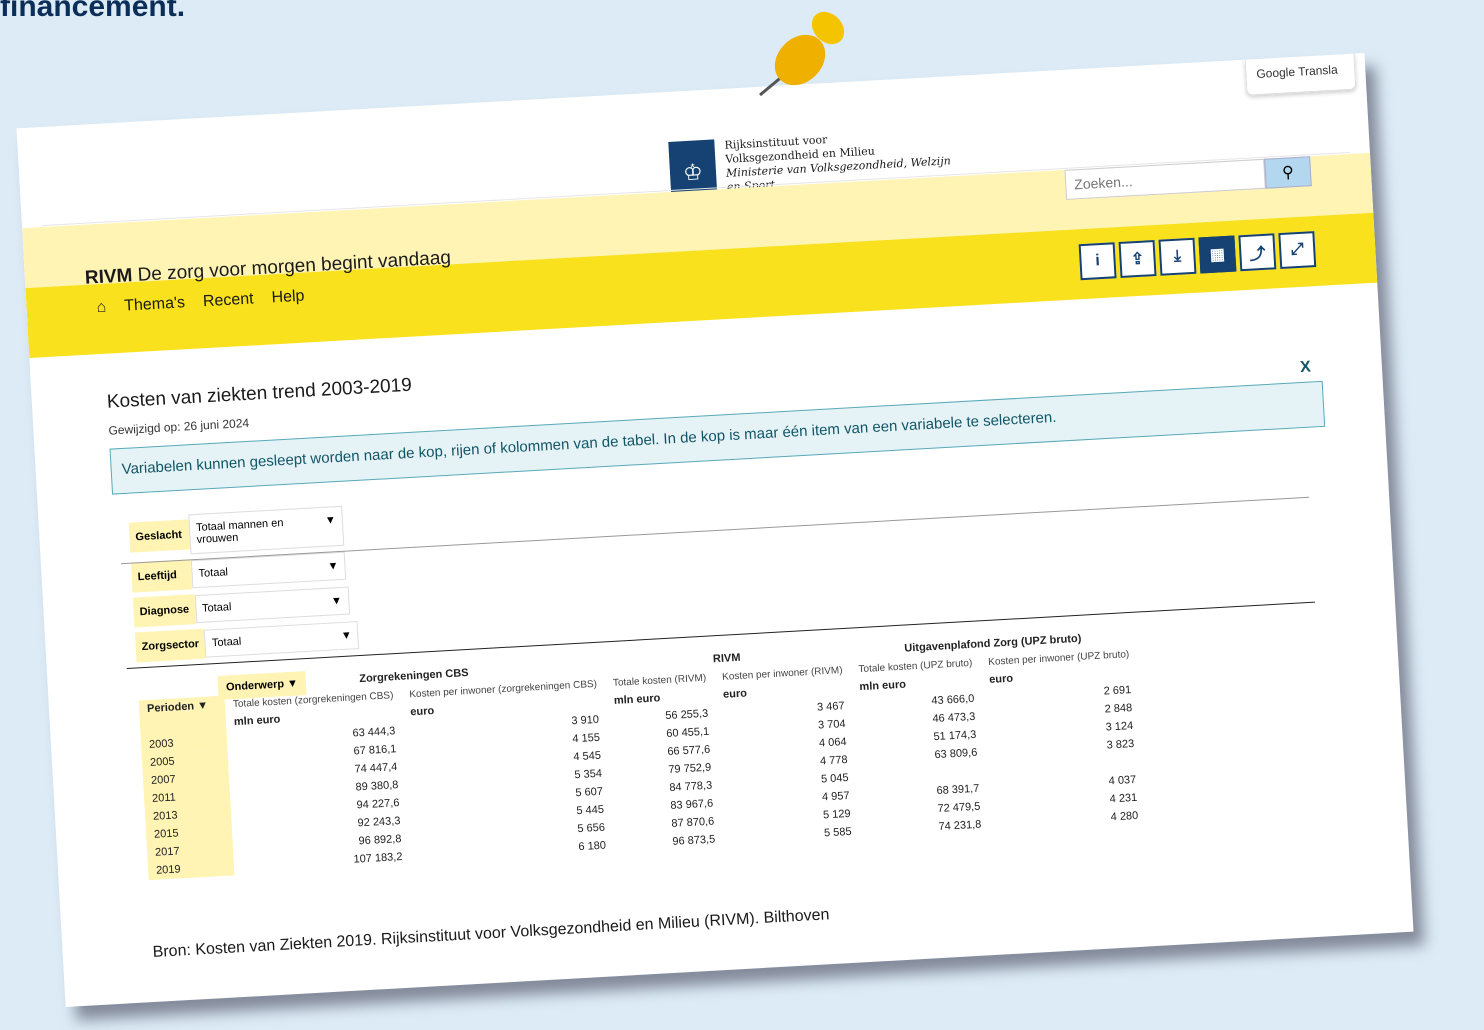 Image resolution: width=1484 pixels, height=1030 pixels. Describe the element at coordinates (1097, 261) in the screenshot. I see `info-icon: i` at that location.